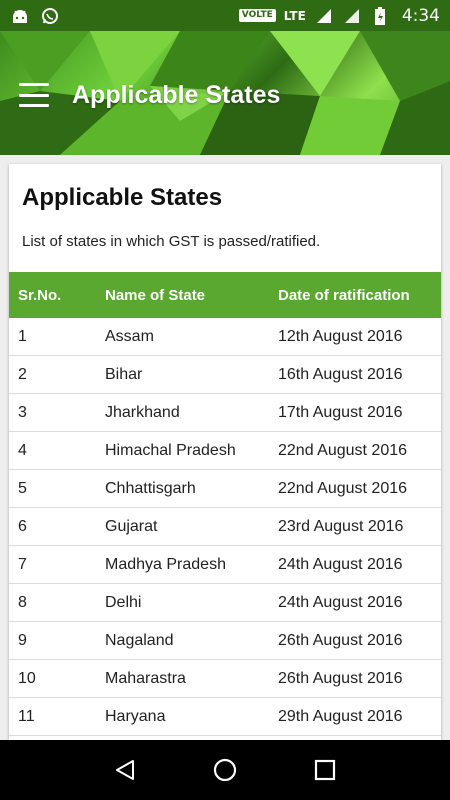 The height and width of the screenshot is (800, 450). What do you see at coordinates (225, 717) in the screenshot?
I see `table-row: 11 Haryana 29th August 2016` at bounding box center [225, 717].